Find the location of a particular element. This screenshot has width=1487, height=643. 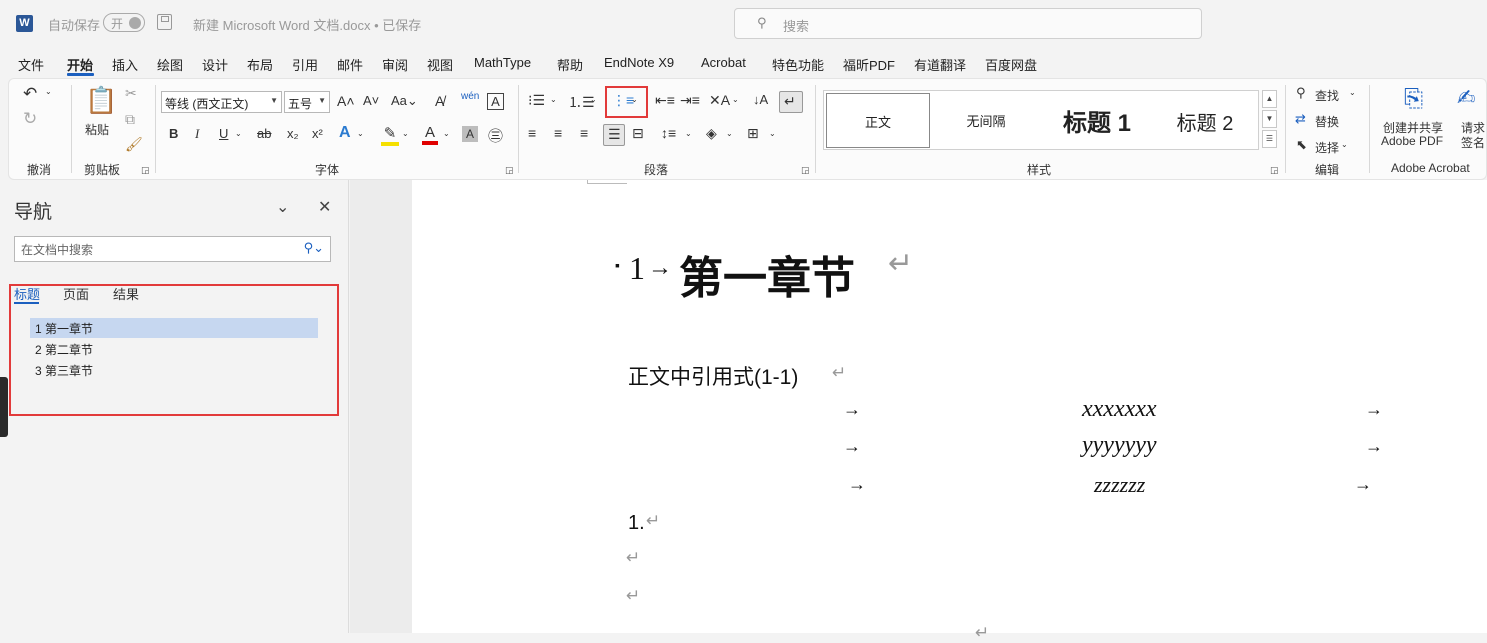

font-launcher-icon: ◲ is located at coordinates (509, 170).